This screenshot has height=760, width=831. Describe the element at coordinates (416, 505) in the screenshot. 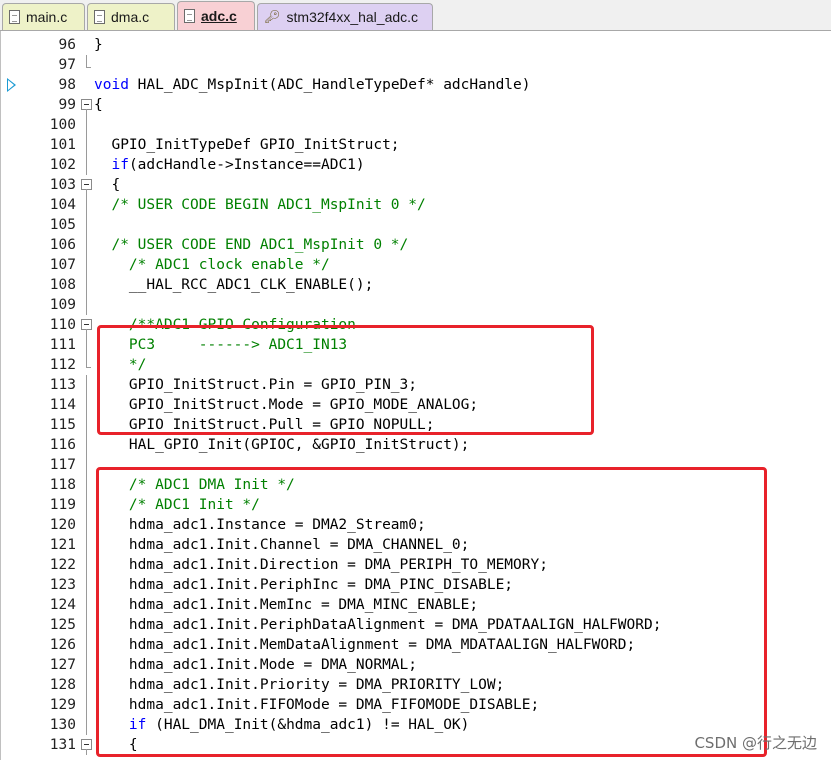

I see `code-line: 119 /* ADC1 Init */` at that location.